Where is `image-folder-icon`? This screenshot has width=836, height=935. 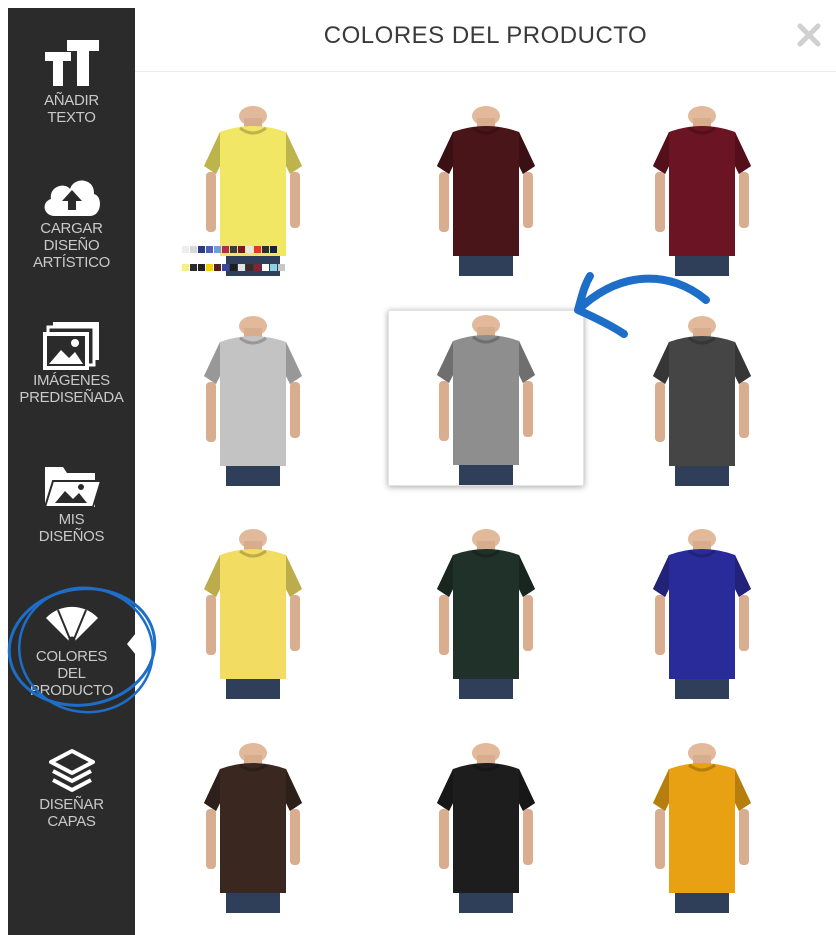 image-folder-icon is located at coordinates (72, 487).